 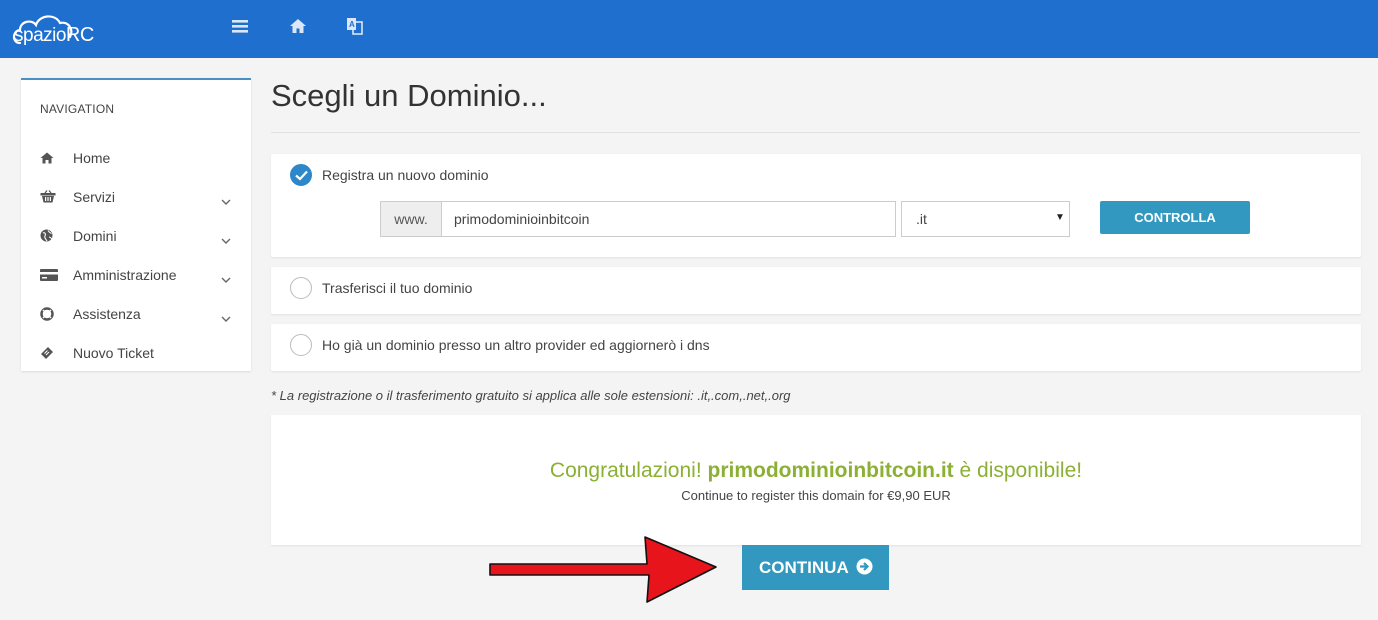 I want to click on lifebuoy-icon, so click(x=48, y=314).